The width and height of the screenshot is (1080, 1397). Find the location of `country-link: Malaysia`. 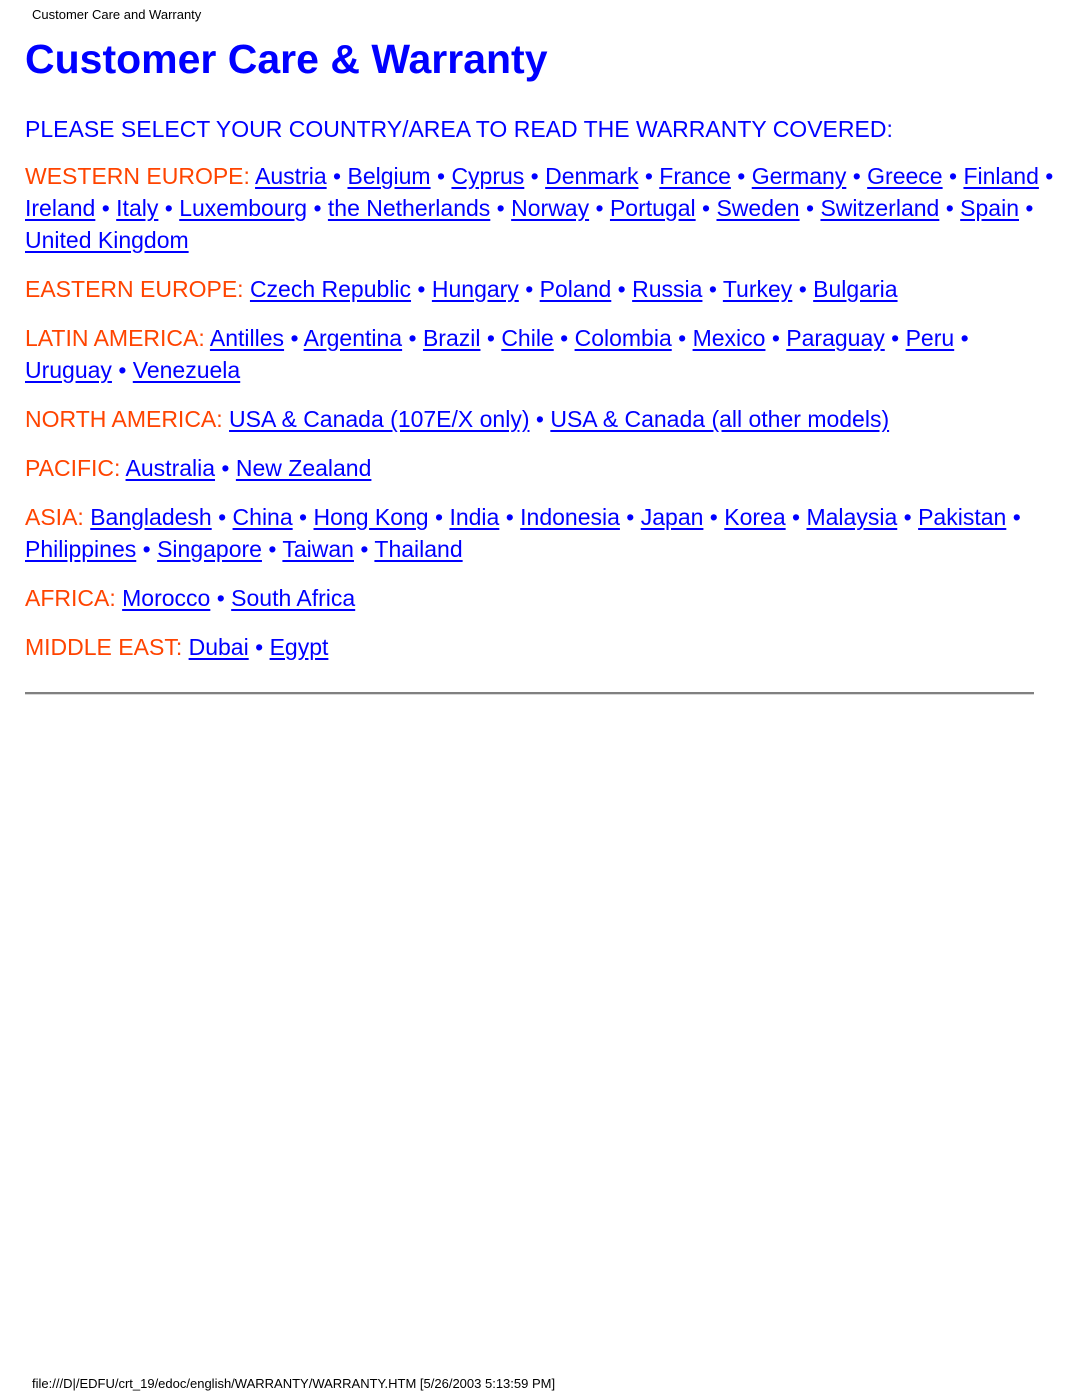

country-link: Malaysia is located at coordinates (851, 517).